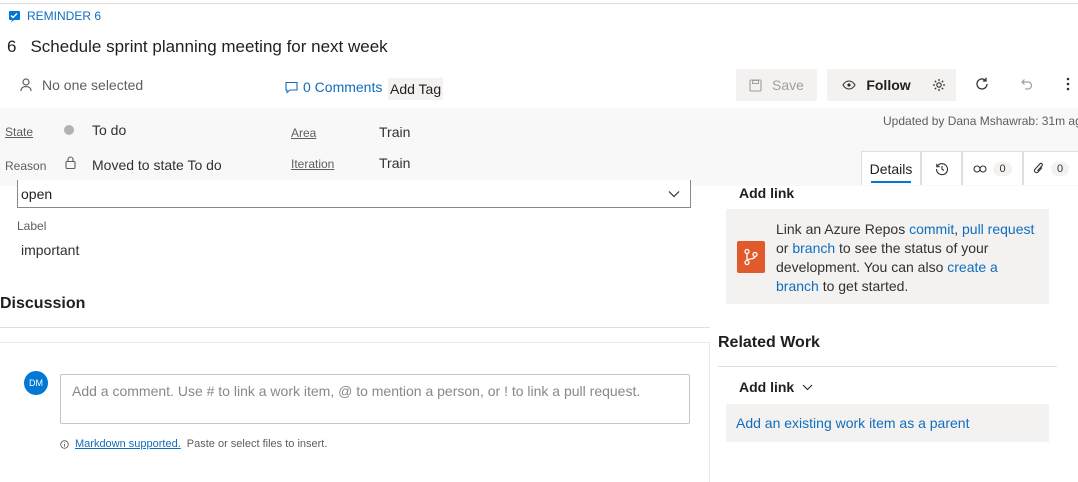 The height and width of the screenshot is (482, 1078). What do you see at coordinates (355, 327) in the screenshot?
I see `discussion-divider` at bounding box center [355, 327].